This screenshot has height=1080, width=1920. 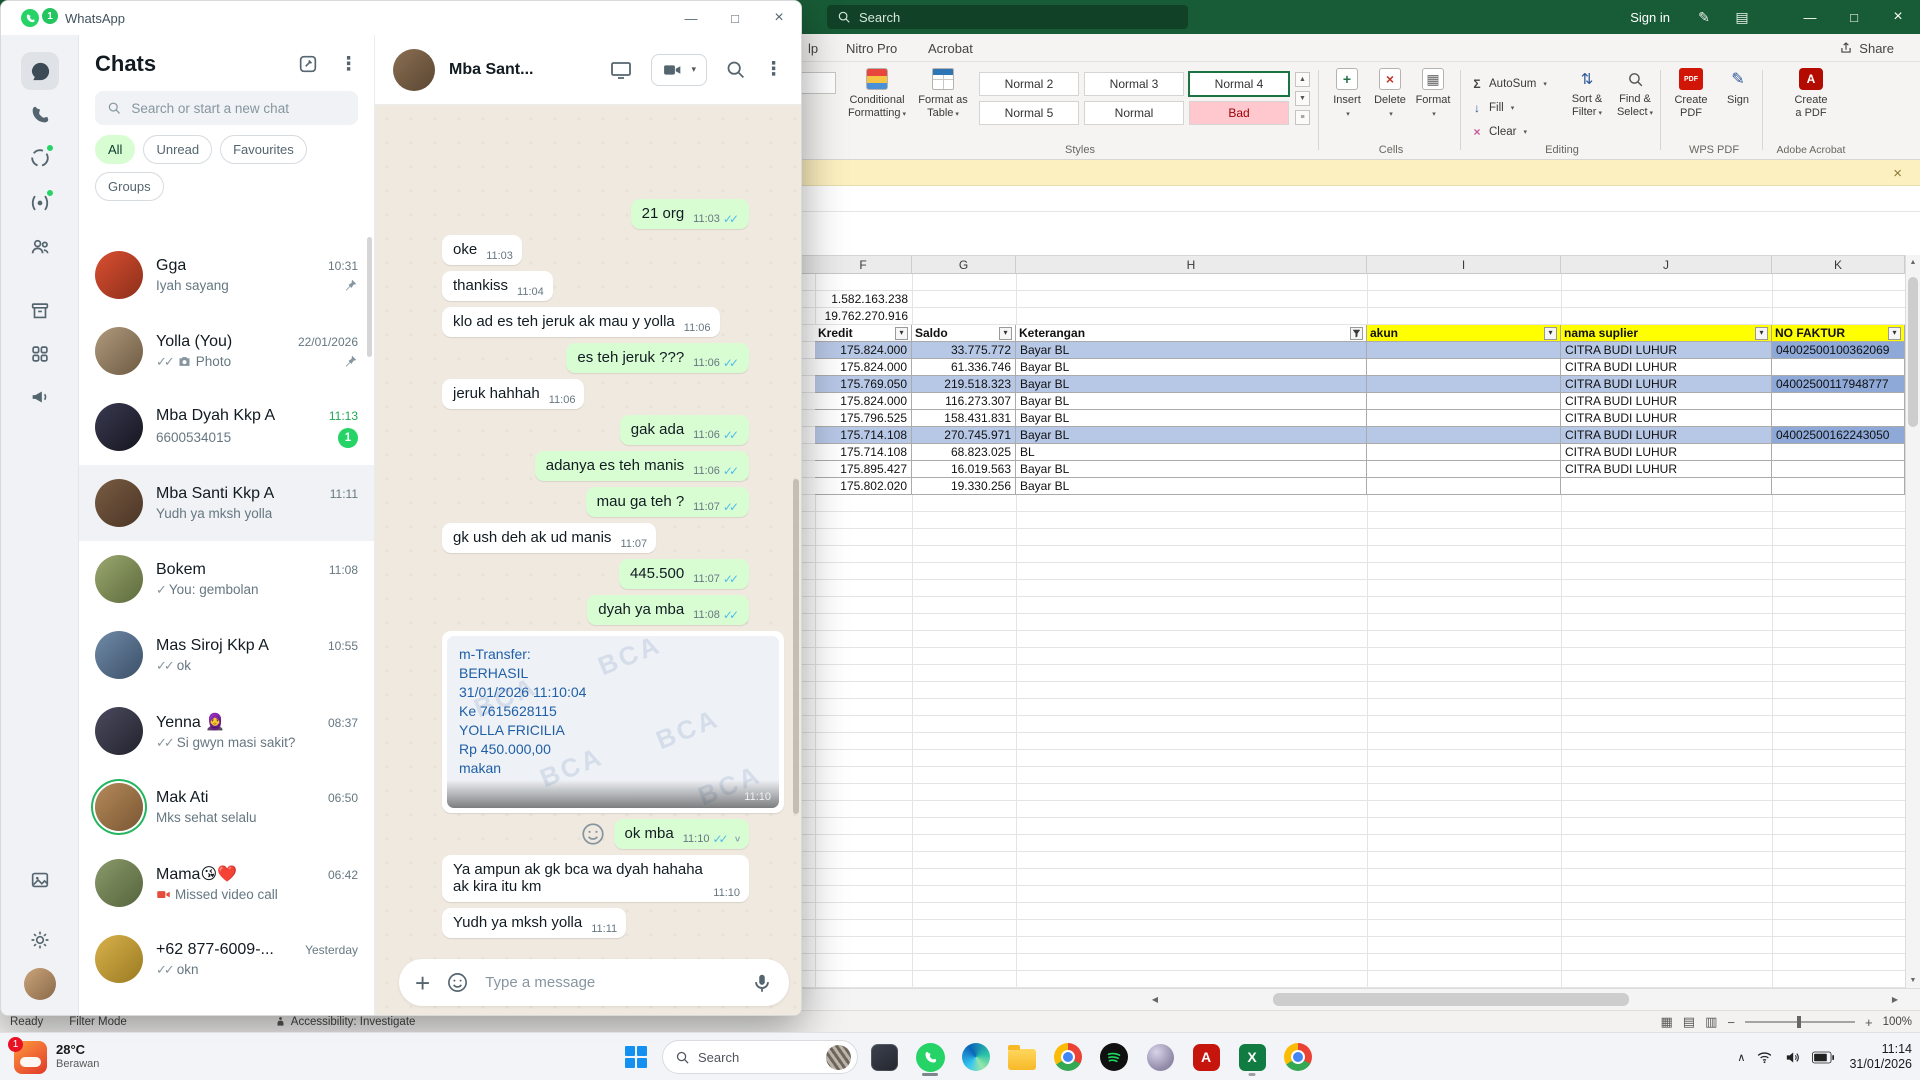 I want to click on vertical-scrollbar: ▲ ▼, so click(x=1912, y=621).